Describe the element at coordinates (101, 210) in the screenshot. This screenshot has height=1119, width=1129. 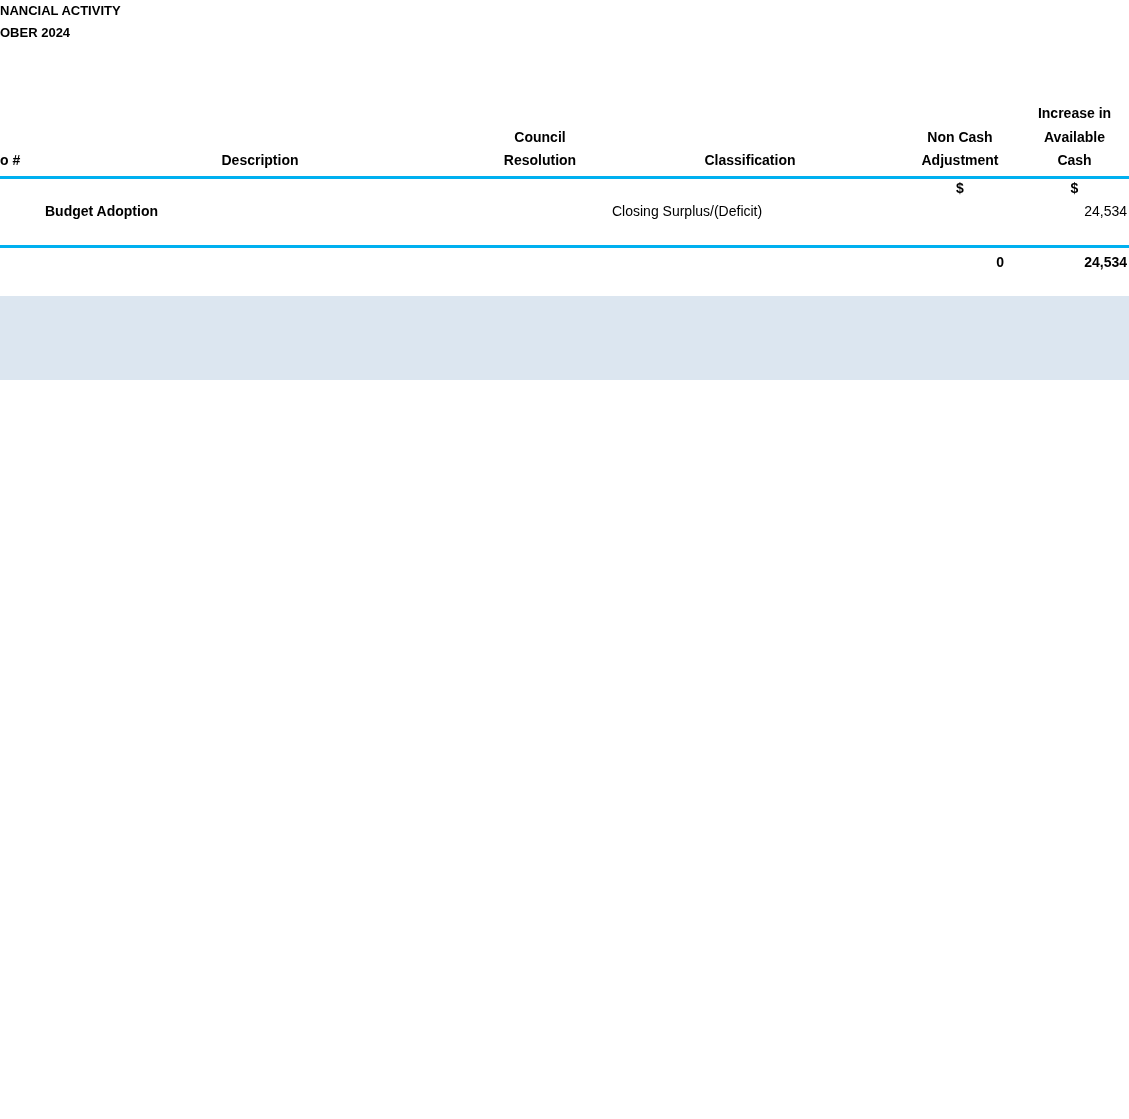
I see `table-cell: Budget Adoption` at that location.